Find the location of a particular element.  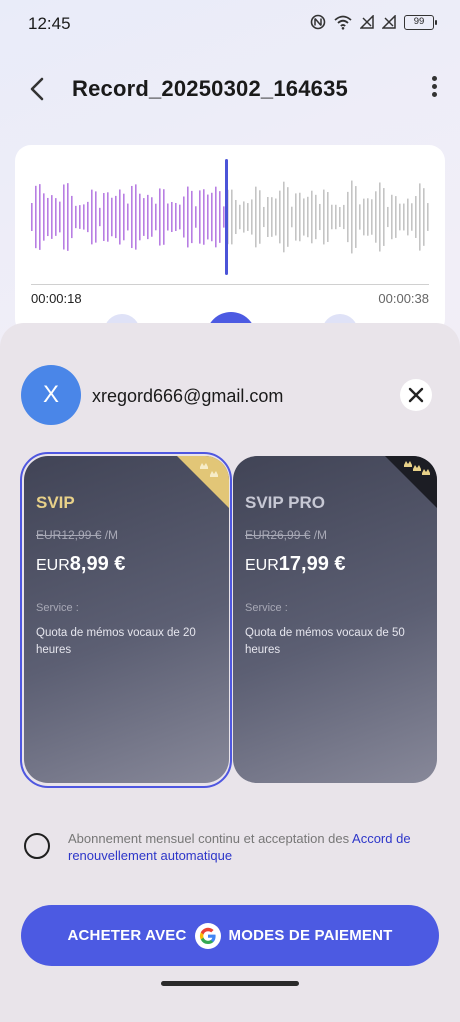

buy-button: ACHETER AVEC MODES DE PAIEMENT is located at coordinates (230, 935).